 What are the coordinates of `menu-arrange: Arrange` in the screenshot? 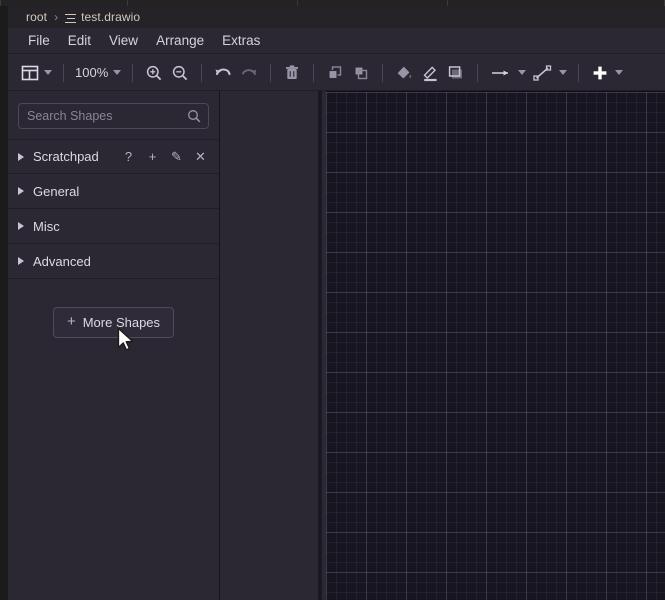 It's located at (180, 40).